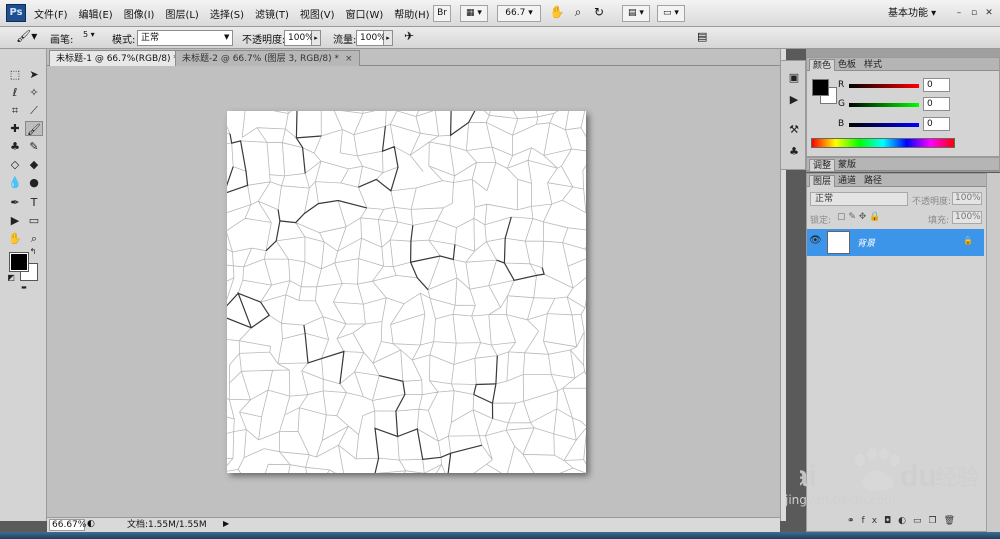 The height and width of the screenshot is (539, 1000). I want to click on mode-dropdown-arrow: ▼, so click(226, 37).